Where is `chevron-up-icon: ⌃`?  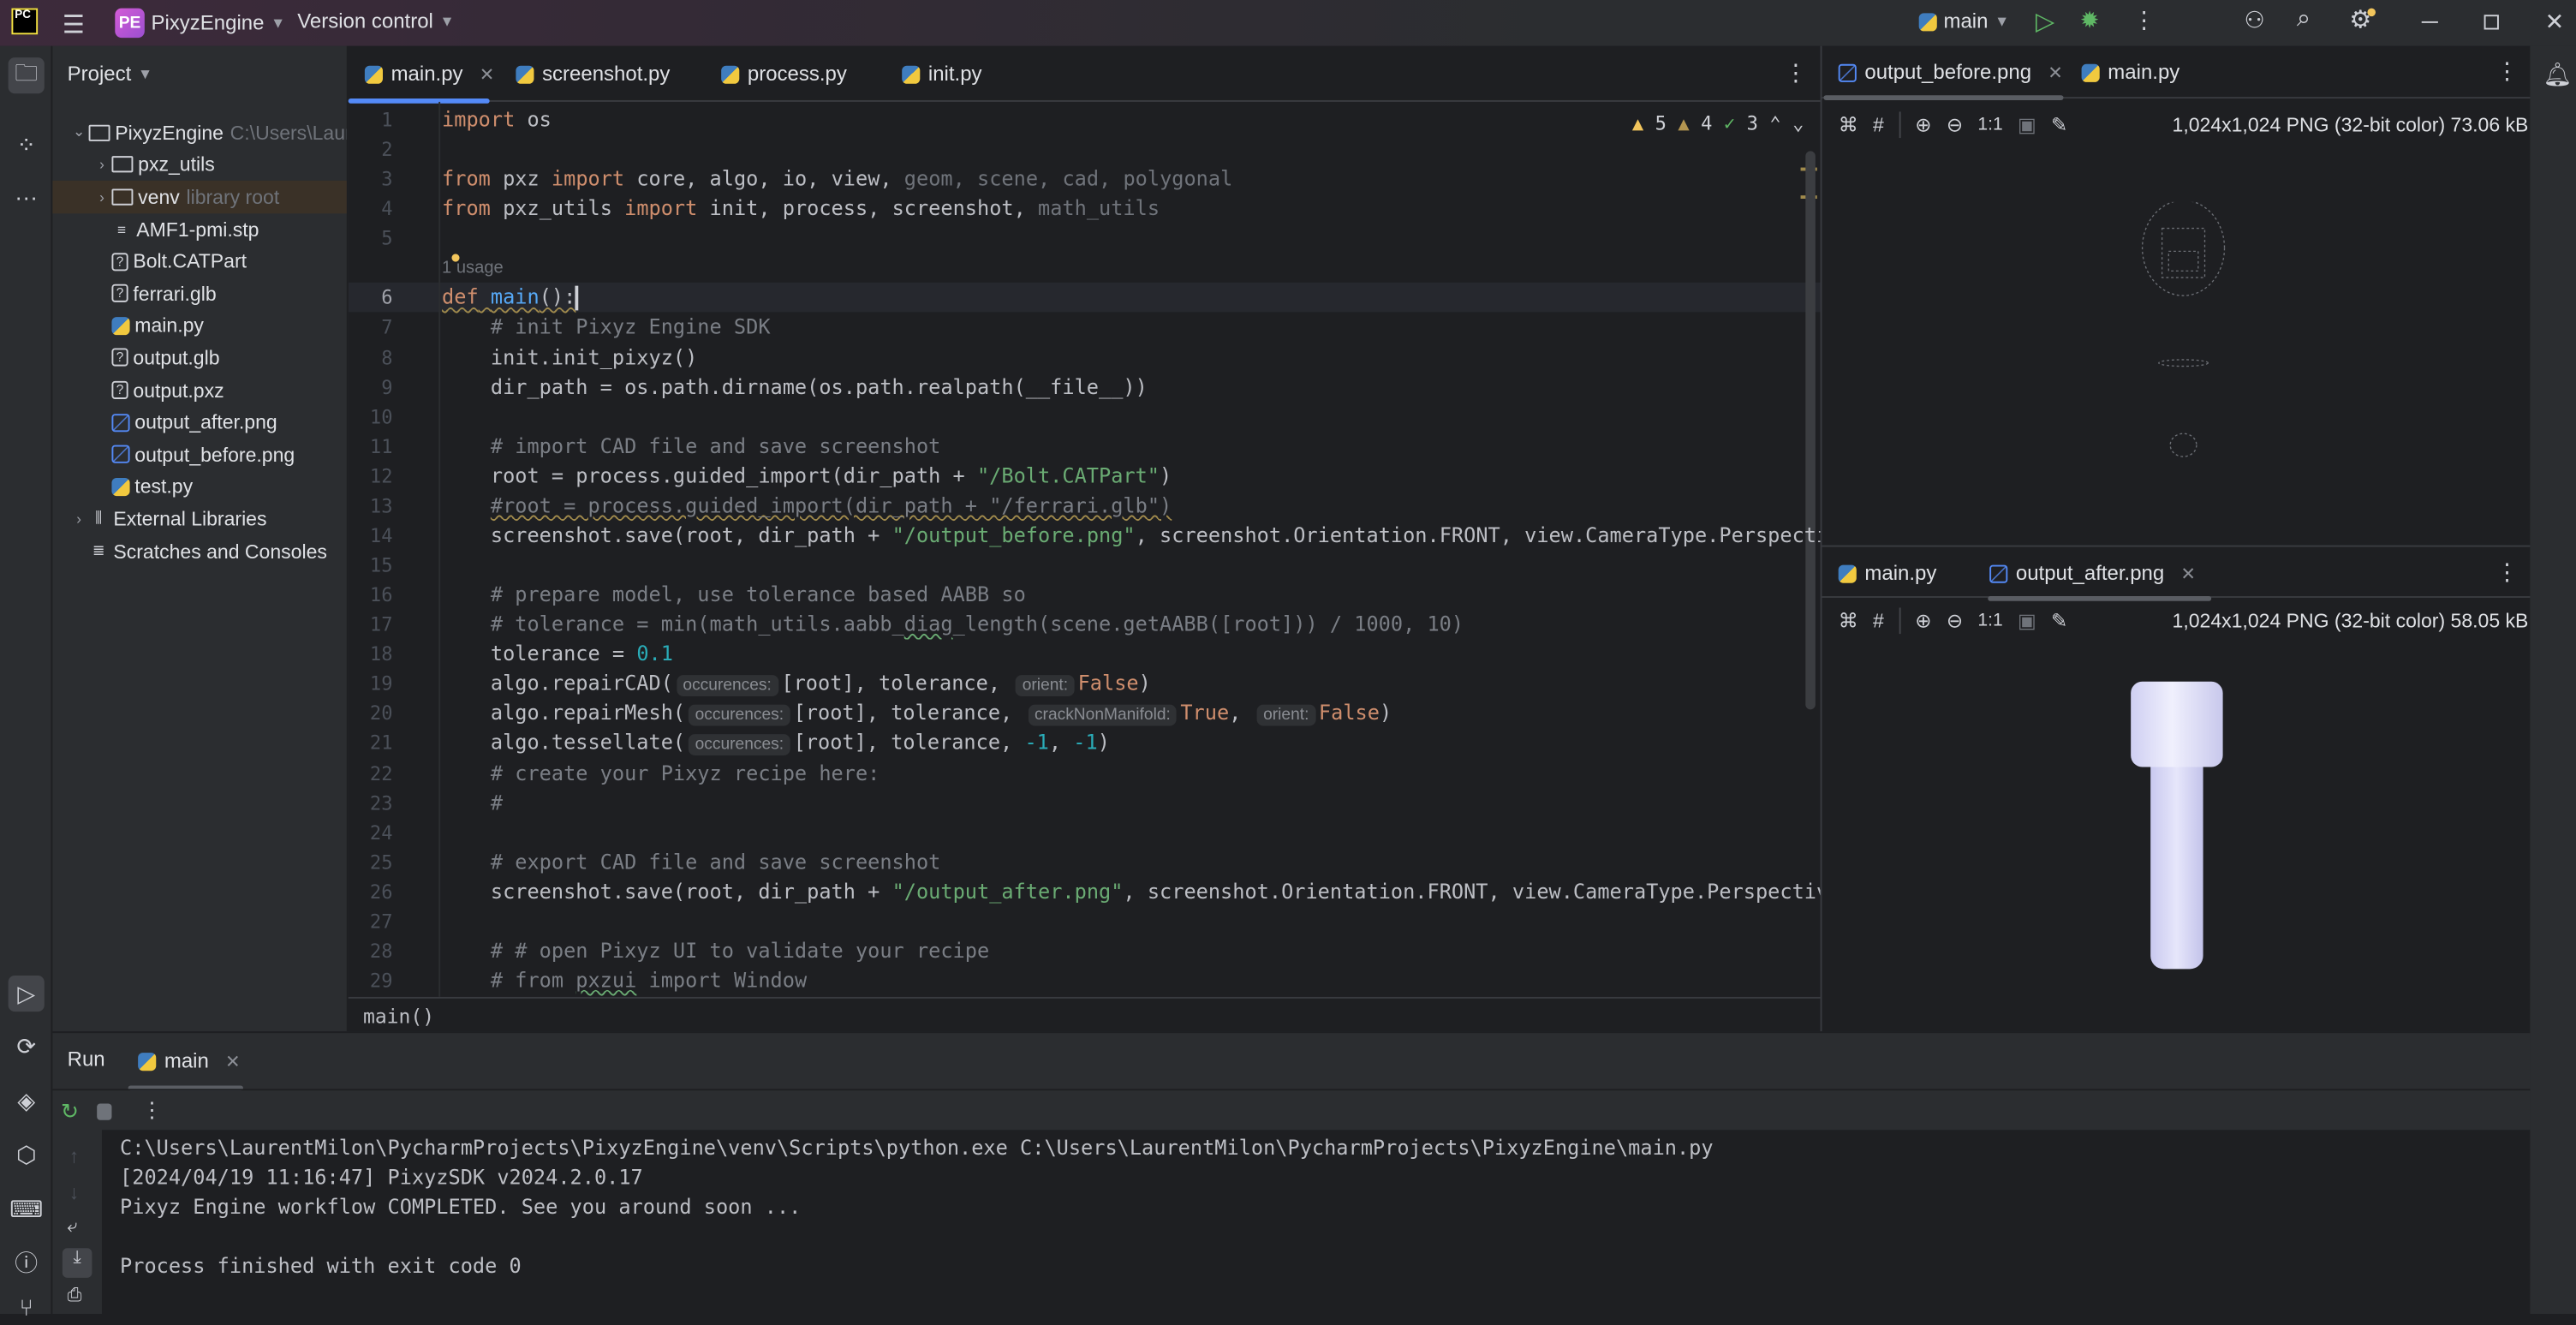 chevron-up-icon: ⌃ is located at coordinates (1774, 122).